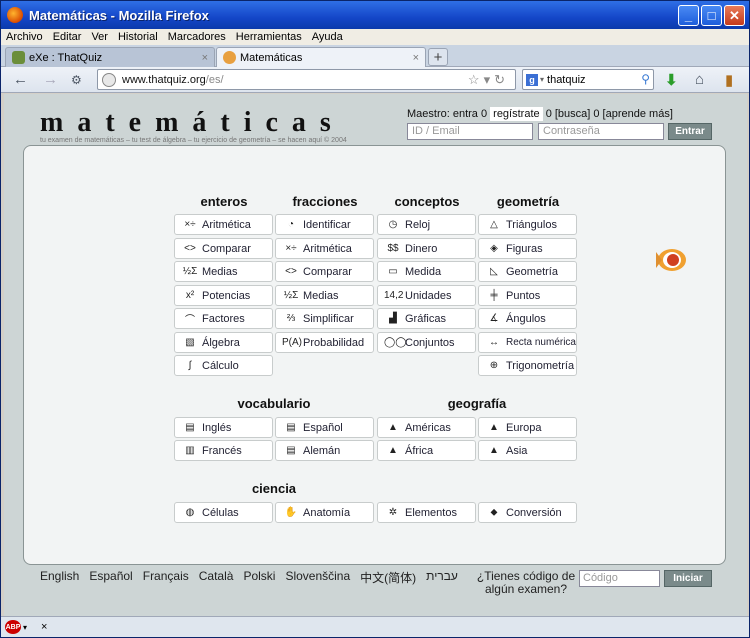  What do you see at coordinates (327, 37) in the screenshot?
I see `menu-ayuda: Ayuda` at bounding box center [327, 37].